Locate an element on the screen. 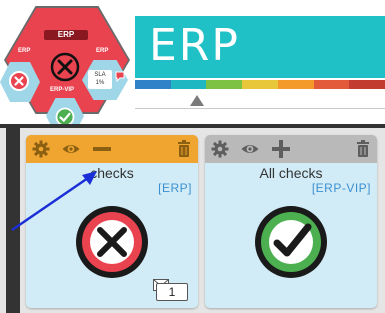 This screenshot has height=313, width=385. title-bar: ERP is located at coordinates (260, 47).